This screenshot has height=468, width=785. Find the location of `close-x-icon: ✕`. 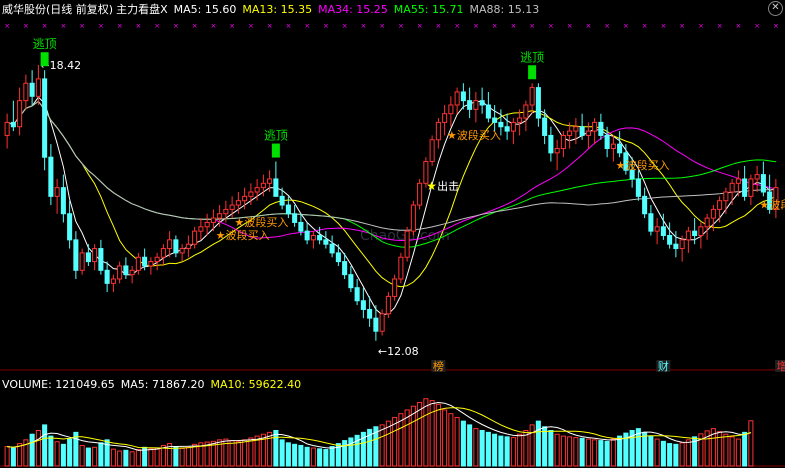

close-x-icon: ✕ is located at coordinates (775, 8).